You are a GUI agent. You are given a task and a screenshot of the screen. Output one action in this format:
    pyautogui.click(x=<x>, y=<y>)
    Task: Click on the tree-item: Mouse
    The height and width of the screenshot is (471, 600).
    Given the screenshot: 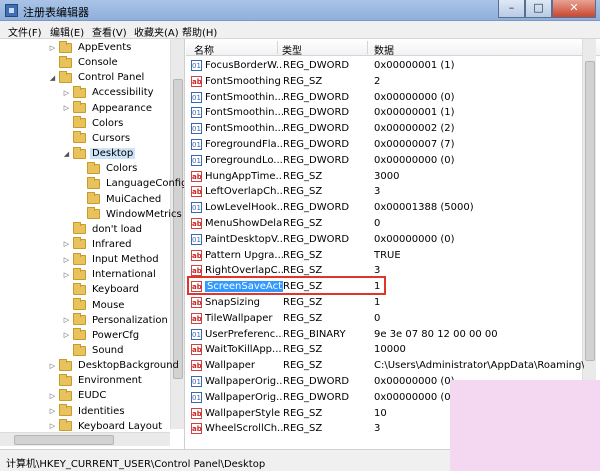 What is the action you would take?
    pyautogui.click(x=94, y=305)
    